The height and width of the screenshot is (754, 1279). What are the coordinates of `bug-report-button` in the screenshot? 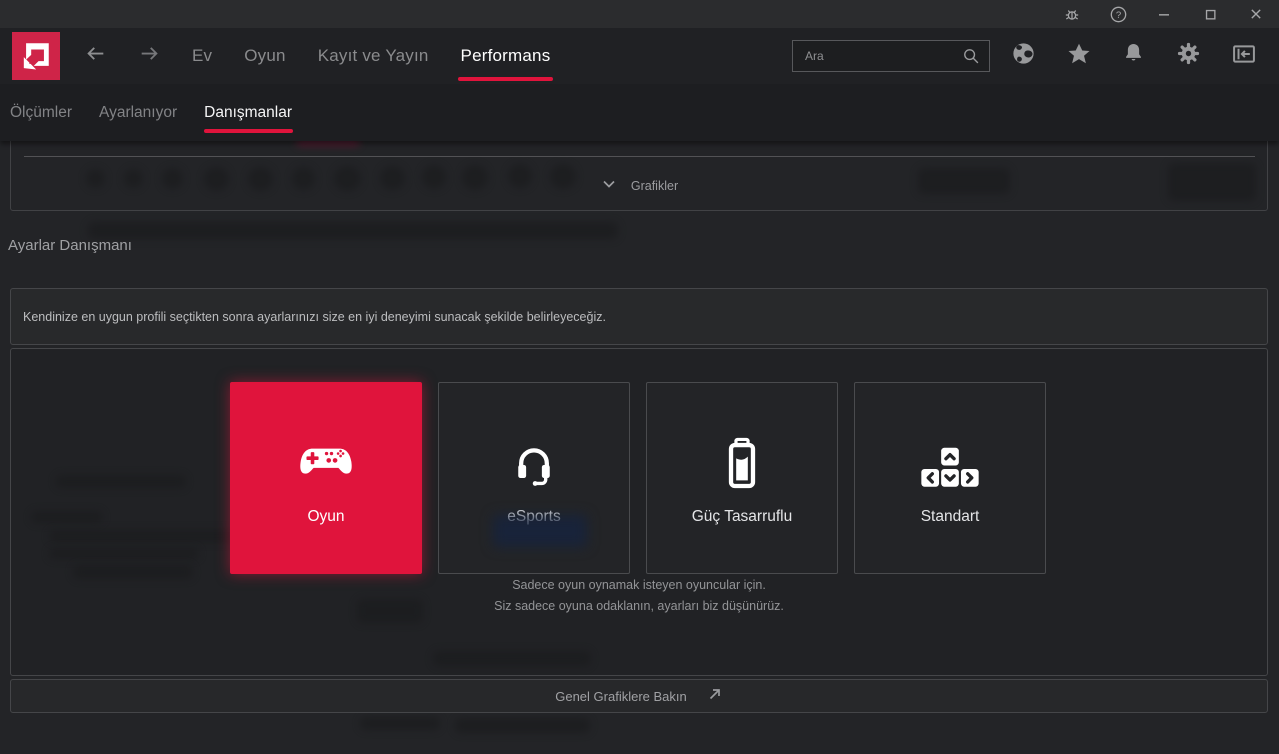 It's located at (1072, 14).